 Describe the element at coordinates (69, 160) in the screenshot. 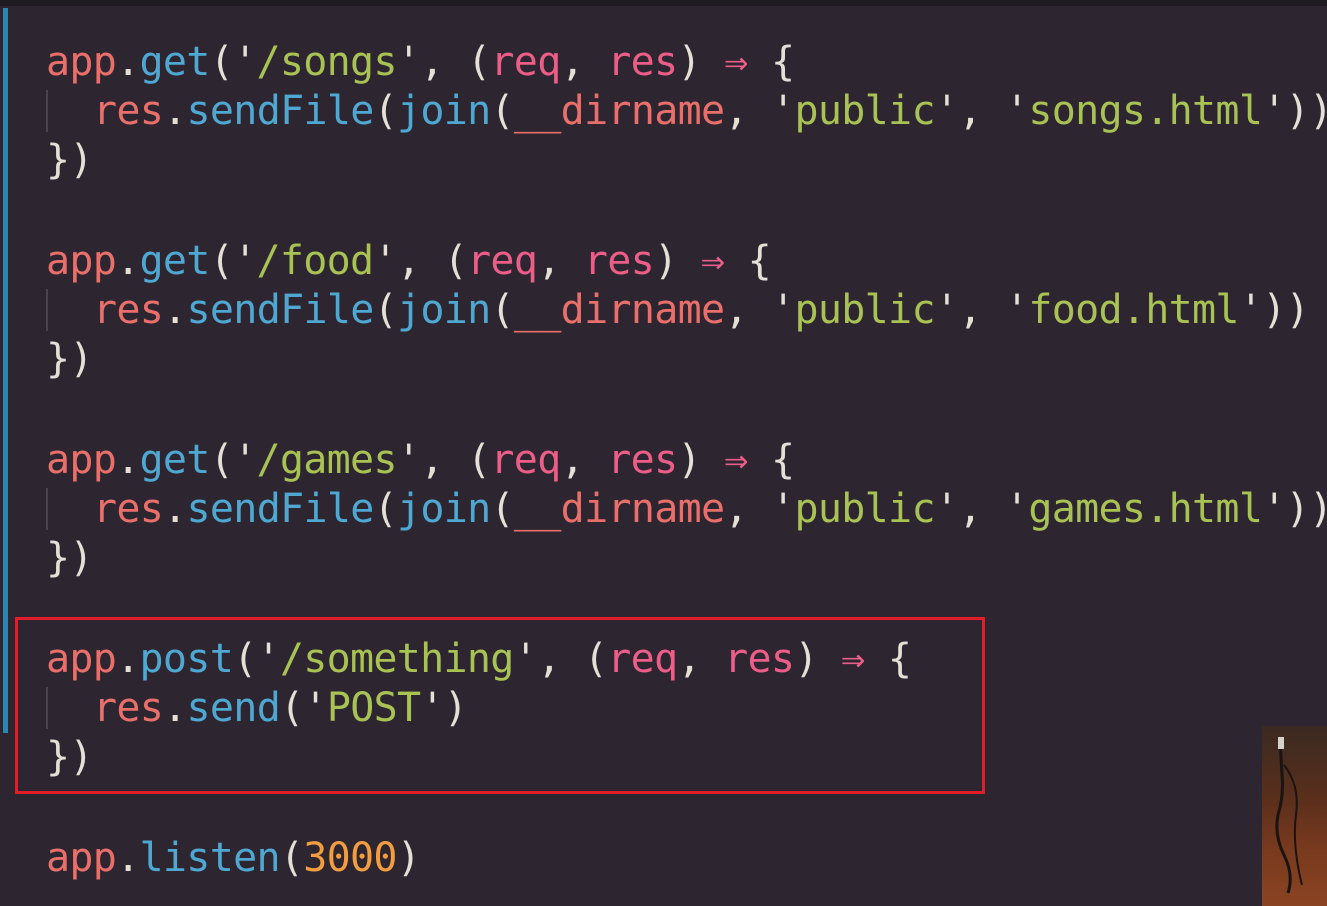

I see `code-line-route-songs-close: })` at that location.